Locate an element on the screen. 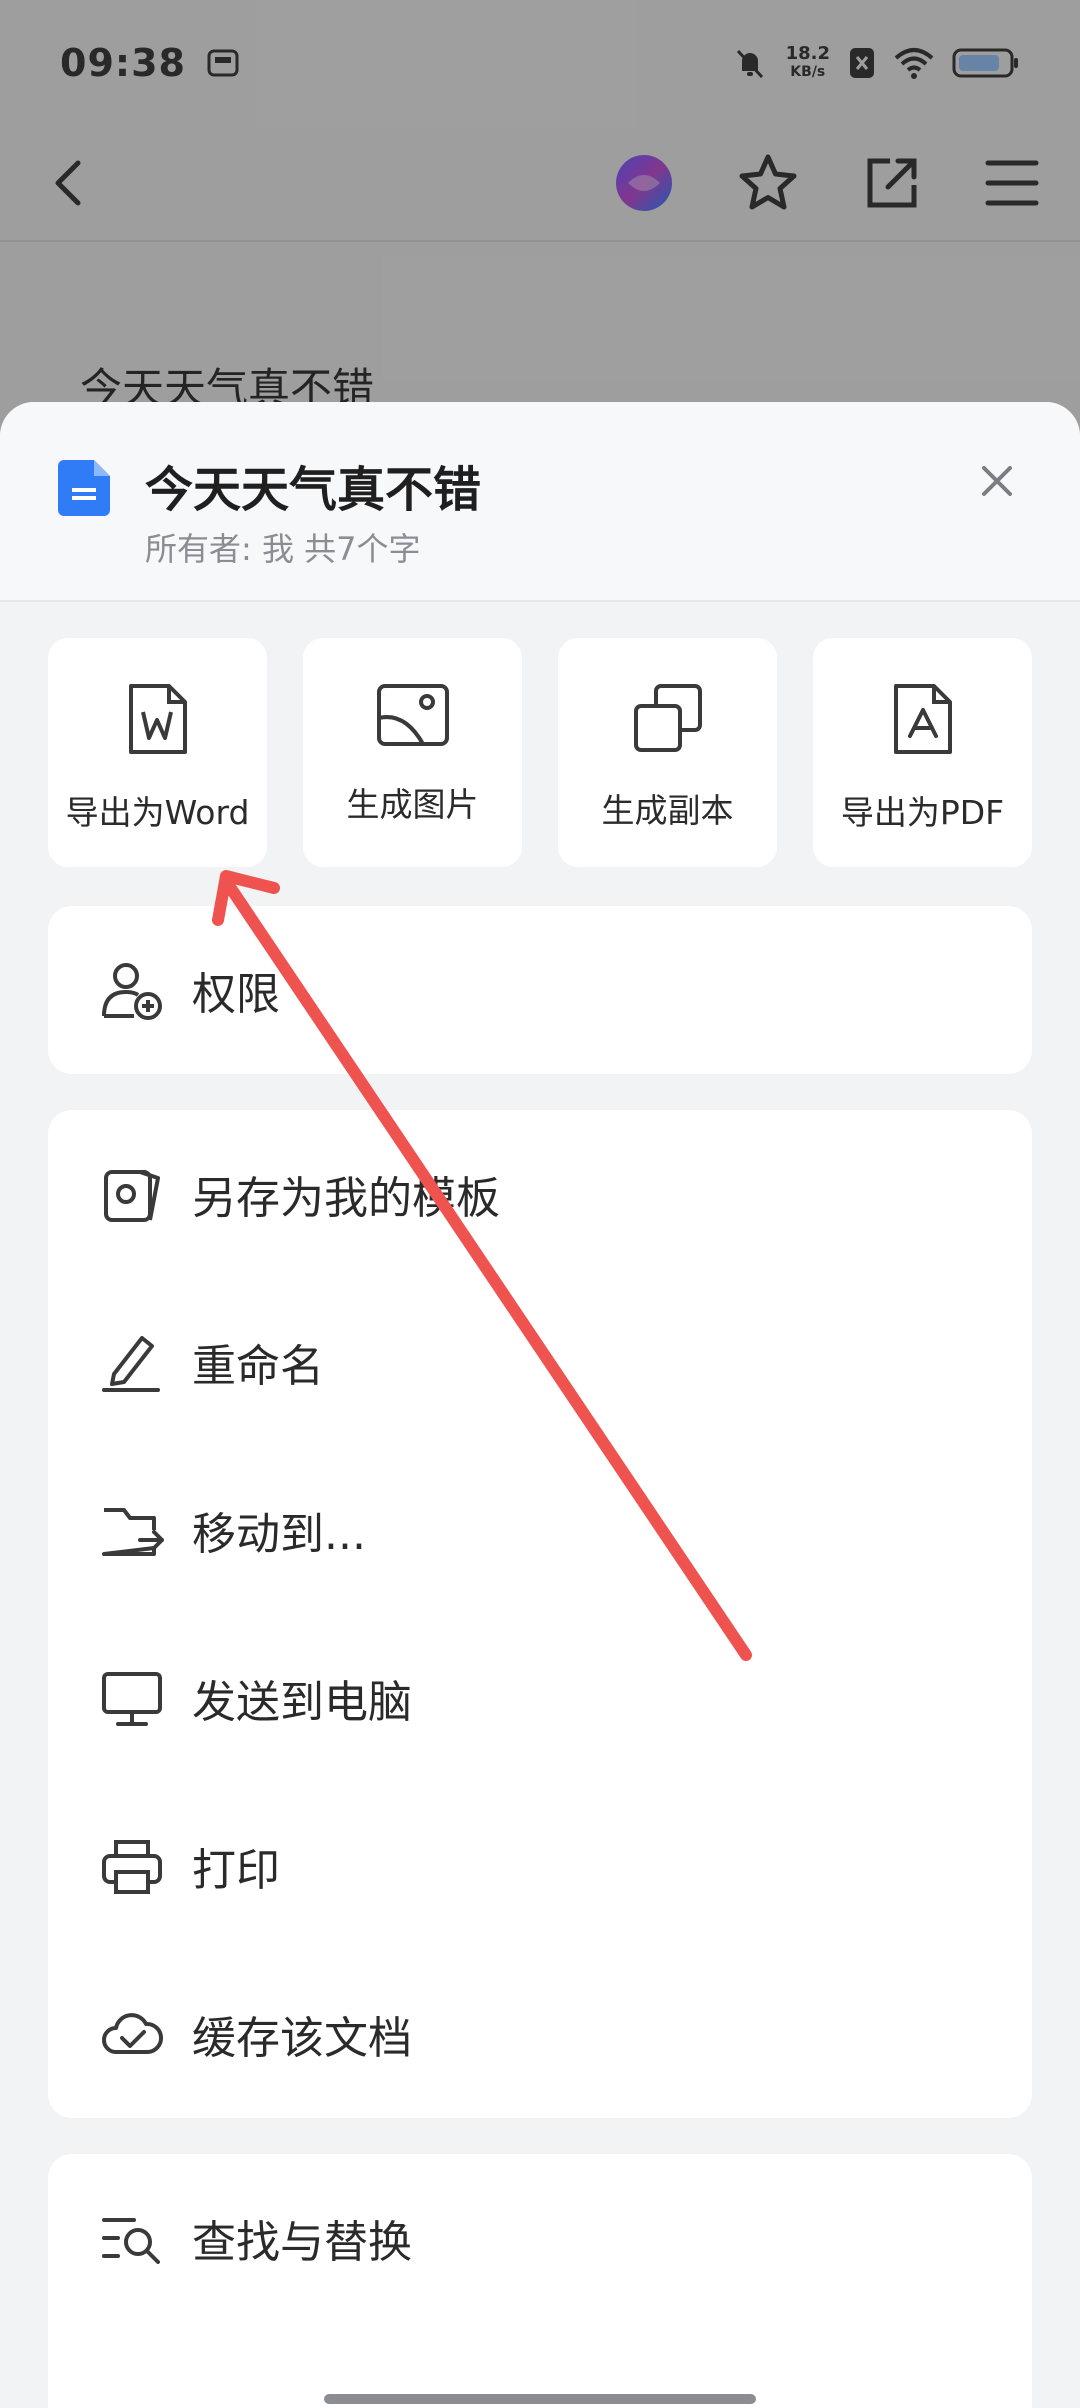  word-doc-icon is located at coordinates (157, 719).